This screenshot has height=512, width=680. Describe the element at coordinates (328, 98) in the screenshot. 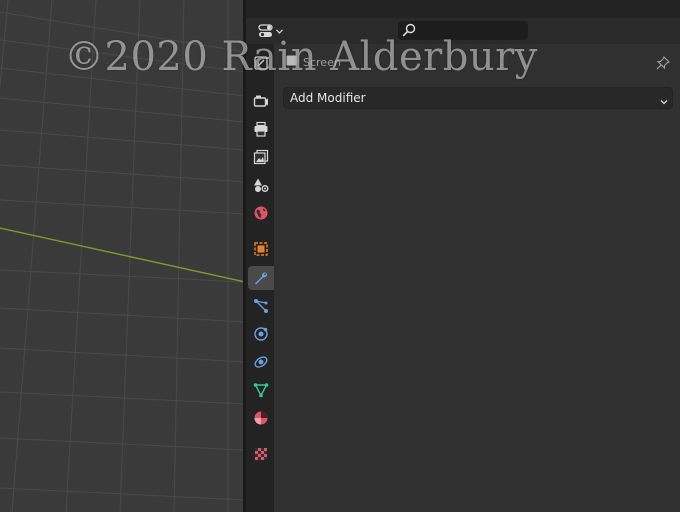

I see `add-modifier-label: Add Modifier` at that location.